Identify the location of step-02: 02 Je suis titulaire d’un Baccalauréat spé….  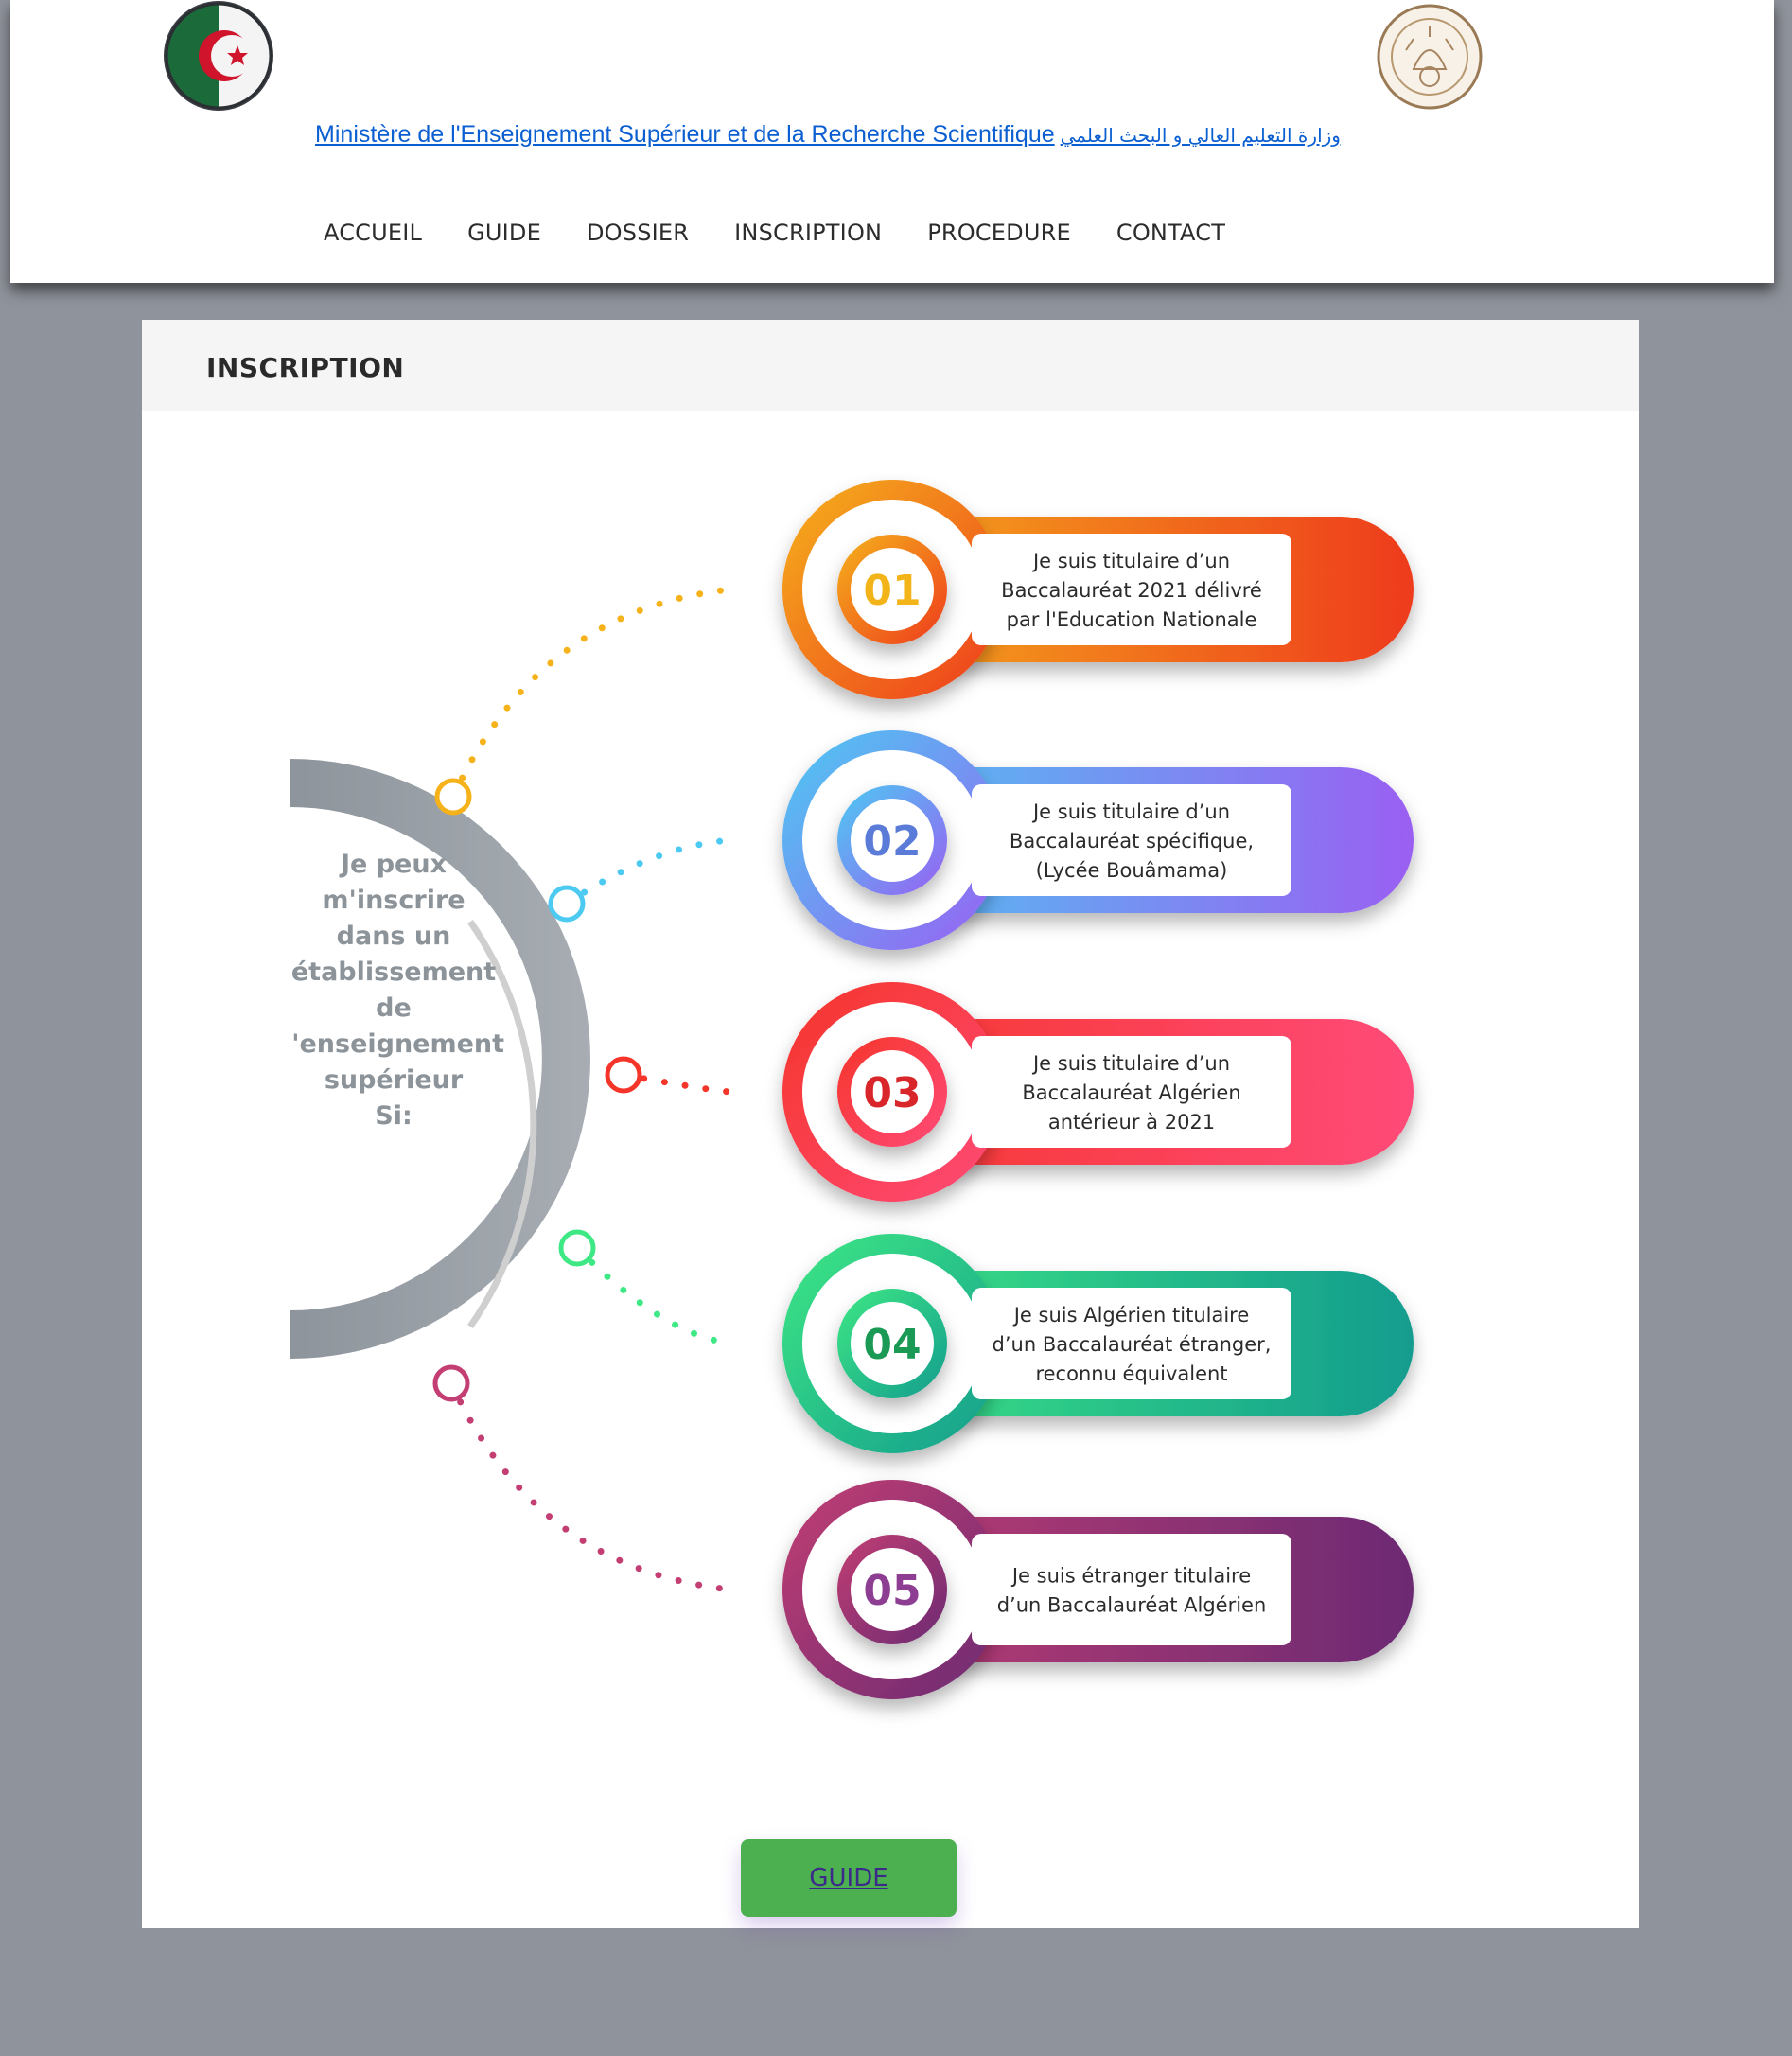
(1098, 840).